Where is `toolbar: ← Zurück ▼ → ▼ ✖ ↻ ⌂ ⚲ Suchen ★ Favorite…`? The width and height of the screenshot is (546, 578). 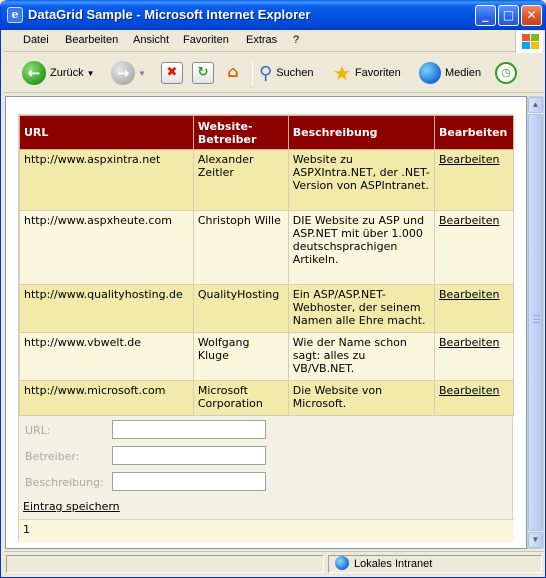
toolbar: ← Zurück ▼ → ▼ ✖ ↻ ⌂ ⚲ Suchen ★ Favorite… is located at coordinates (274, 73).